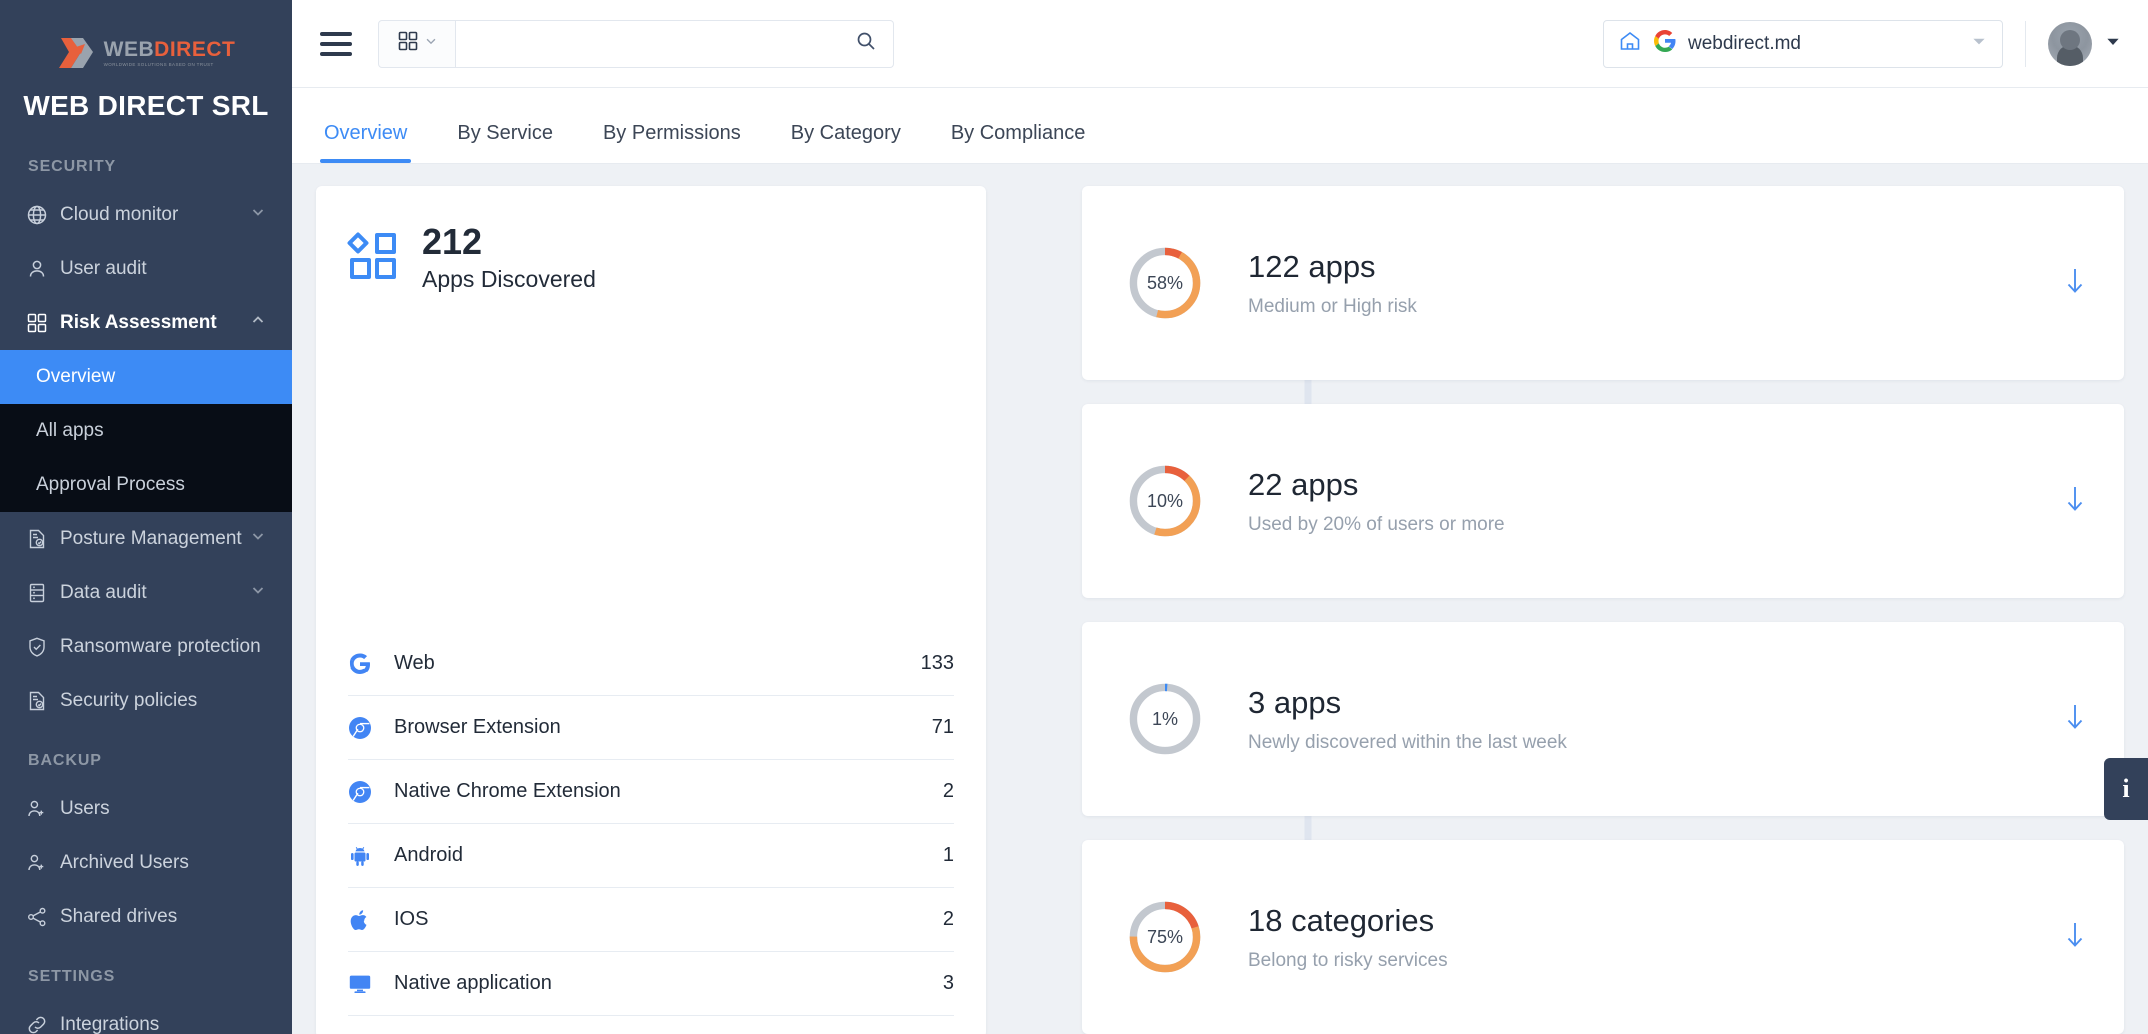 The image size is (2148, 1034). Describe the element at coordinates (2025, 43) in the screenshot. I see `topbar-divider` at that location.